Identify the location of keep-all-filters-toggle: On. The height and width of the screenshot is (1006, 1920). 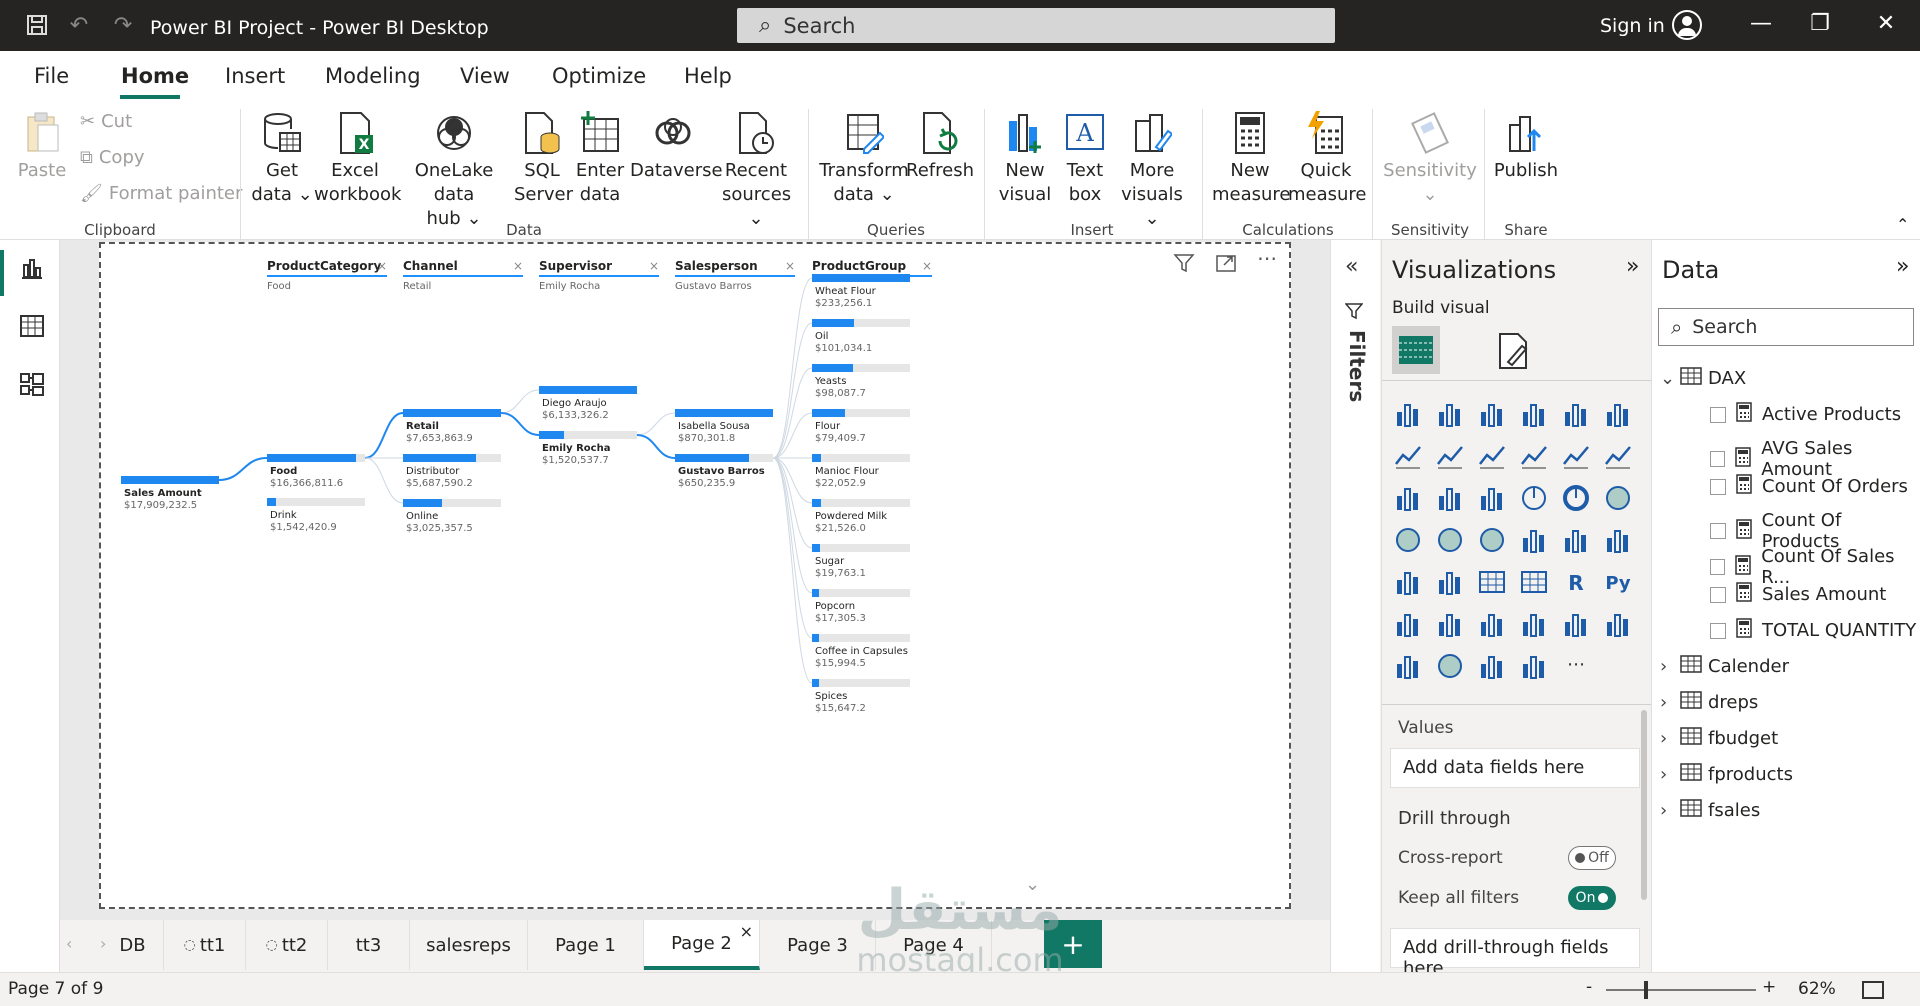
(1592, 898).